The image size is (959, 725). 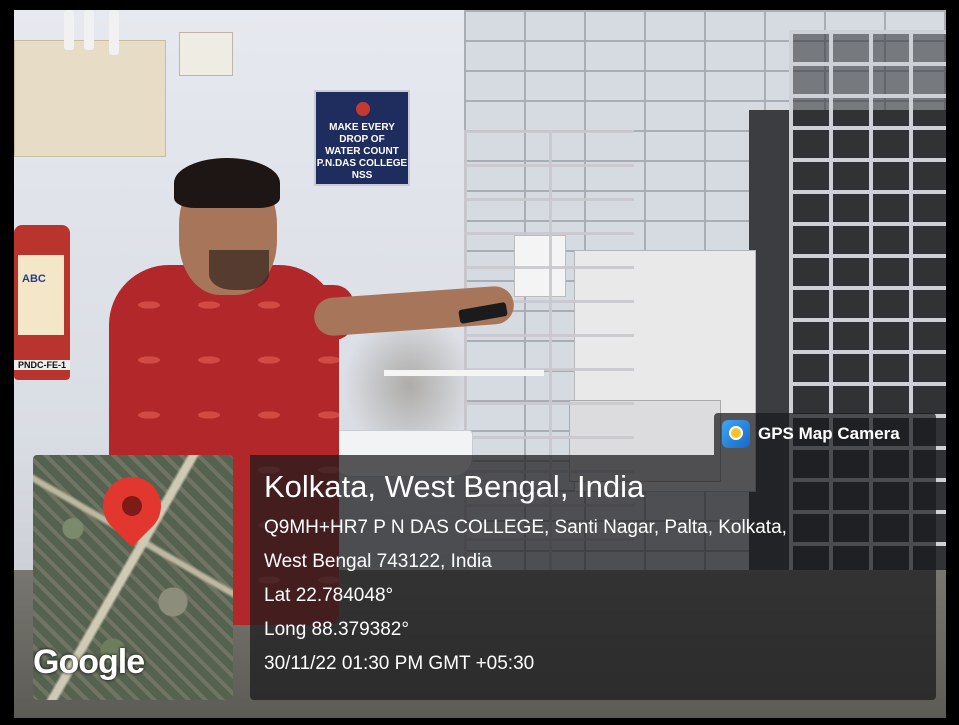 What do you see at coordinates (329, 595) in the screenshot?
I see `latitude: Lat 22.784048°` at bounding box center [329, 595].